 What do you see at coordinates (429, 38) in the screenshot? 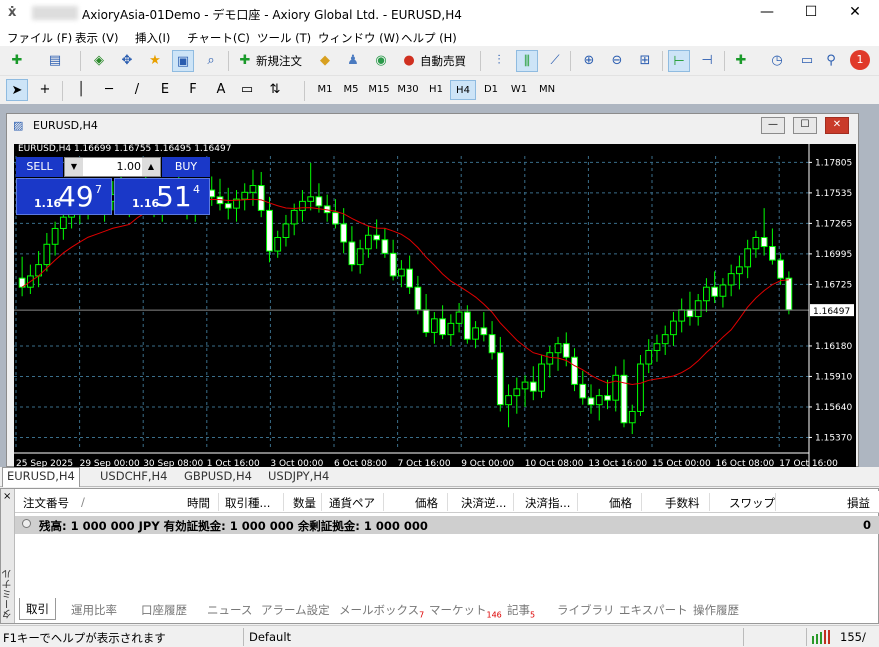
I see `menu-help: ヘルプ (H)` at bounding box center [429, 38].